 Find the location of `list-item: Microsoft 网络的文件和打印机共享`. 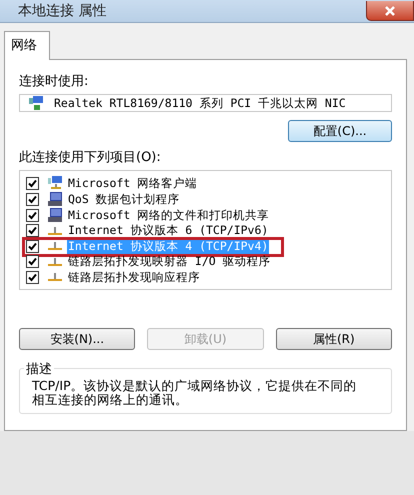

list-item: Microsoft 网络的文件和打印机共享 is located at coordinates (168, 215).